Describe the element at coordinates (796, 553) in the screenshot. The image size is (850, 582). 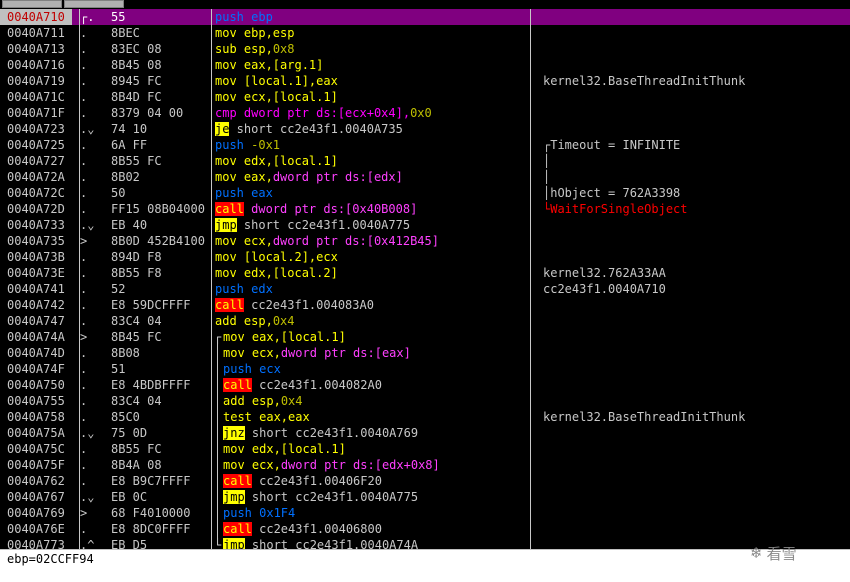
I see `watermark: ❄ 看雪` at that location.